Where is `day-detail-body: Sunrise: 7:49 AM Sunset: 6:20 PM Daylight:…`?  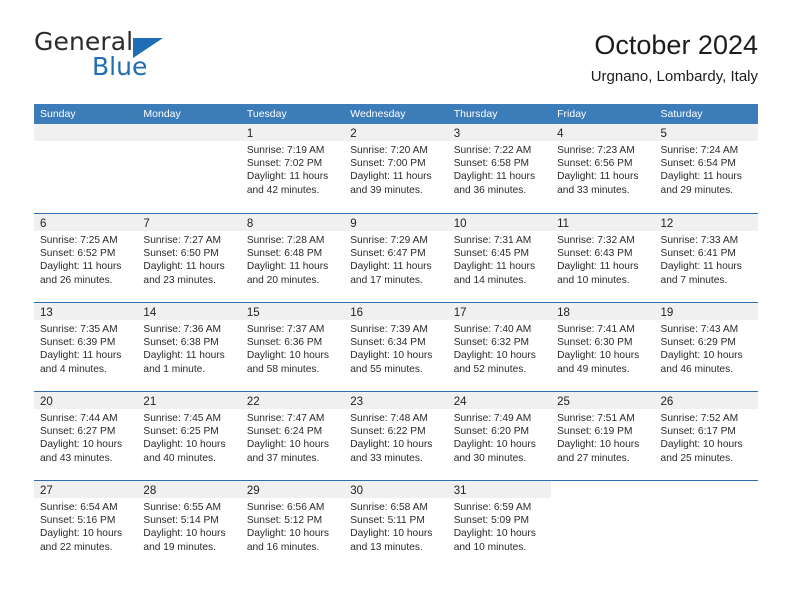
day-detail-body: Sunrise: 7:49 AM Sunset: 6:20 PM Daylight:… is located at coordinates (499, 437).